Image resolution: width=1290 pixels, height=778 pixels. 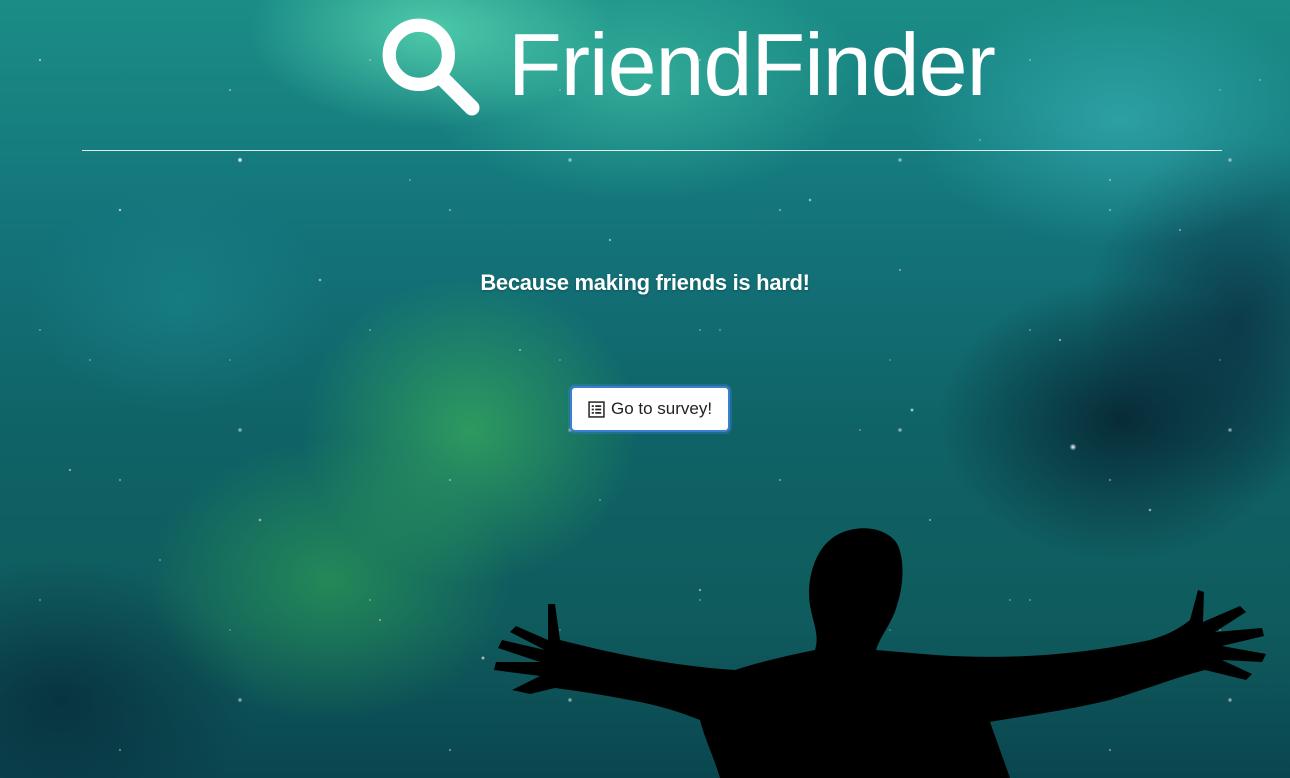 I want to click on page-title: FriendFinder, so click(x=752, y=64).